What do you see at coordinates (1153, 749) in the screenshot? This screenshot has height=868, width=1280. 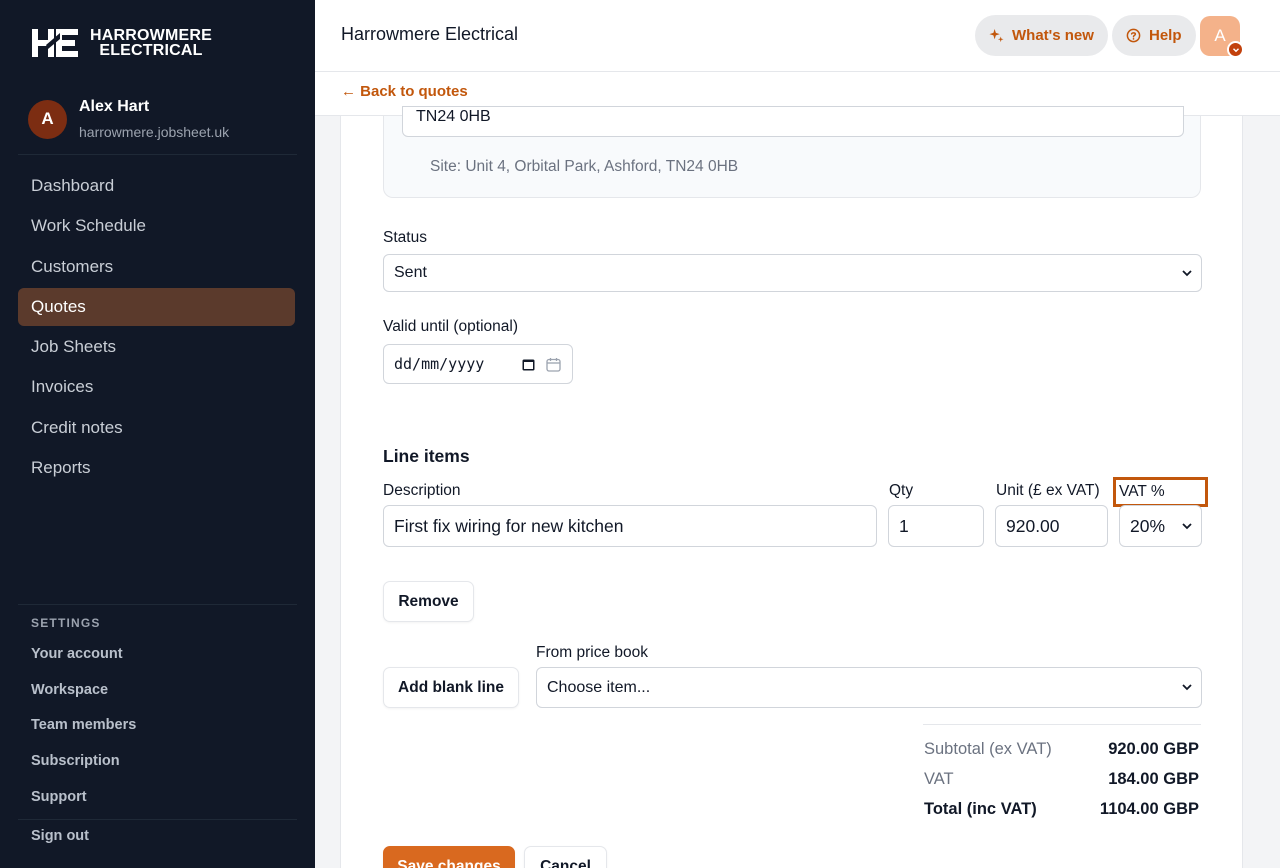 I see `subtotal-value: 920.00 GBP` at bounding box center [1153, 749].